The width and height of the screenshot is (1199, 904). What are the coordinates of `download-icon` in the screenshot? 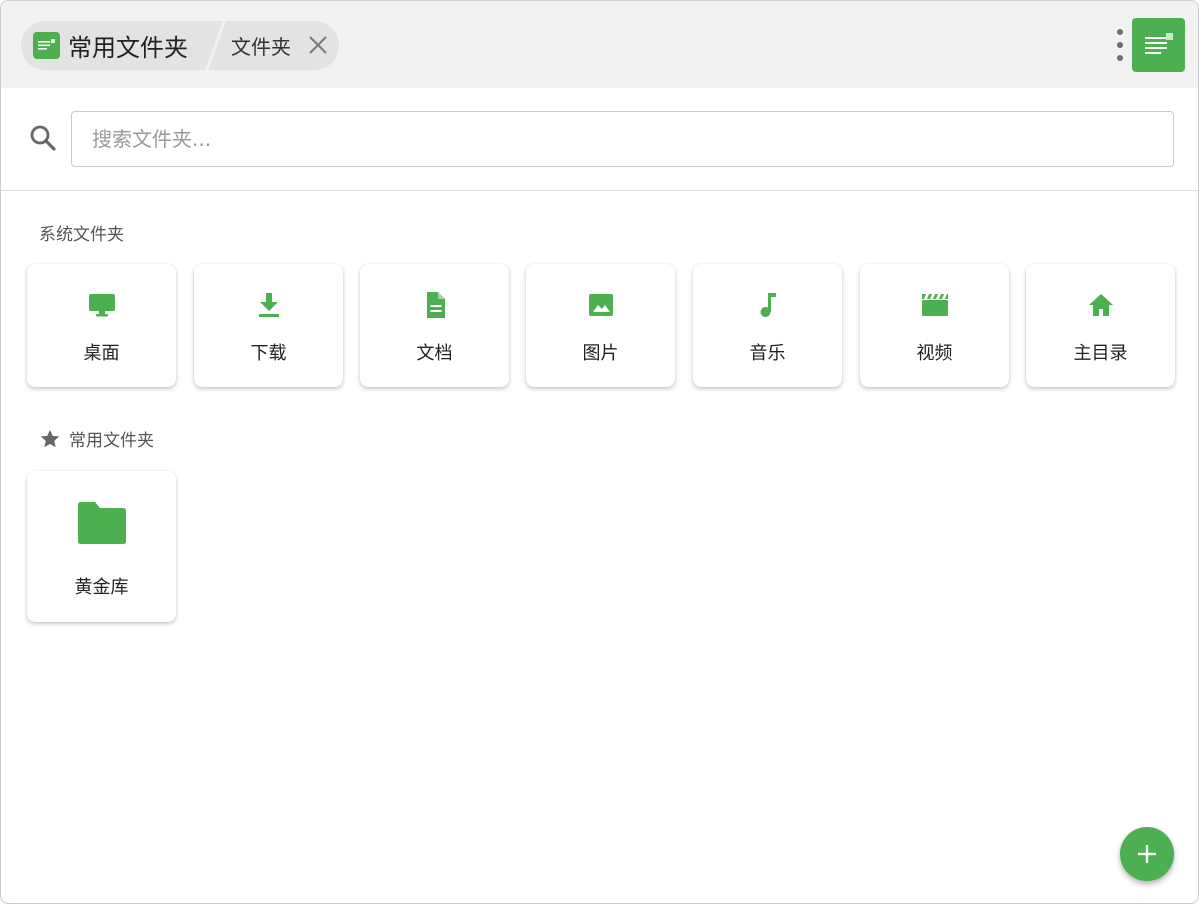 It's located at (268, 305).